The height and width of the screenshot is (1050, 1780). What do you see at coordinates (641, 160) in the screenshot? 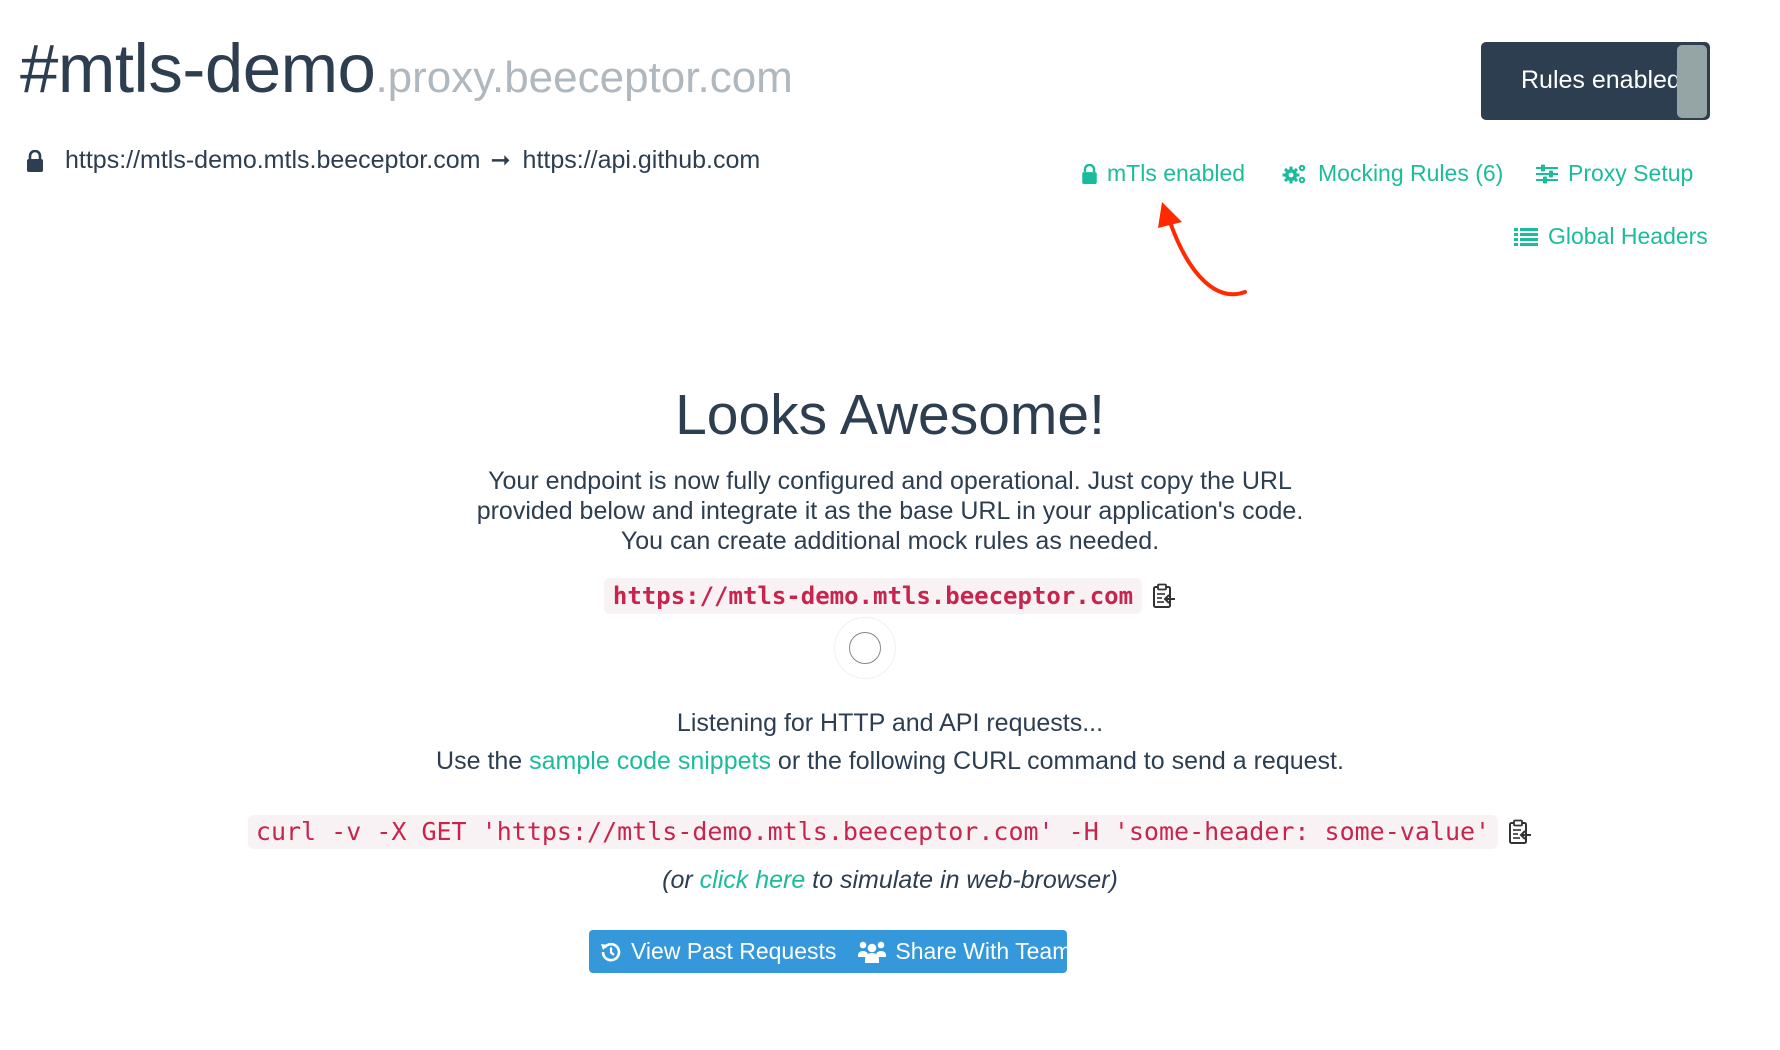
I see `target-url: https://api.github.com` at bounding box center [641, 160].